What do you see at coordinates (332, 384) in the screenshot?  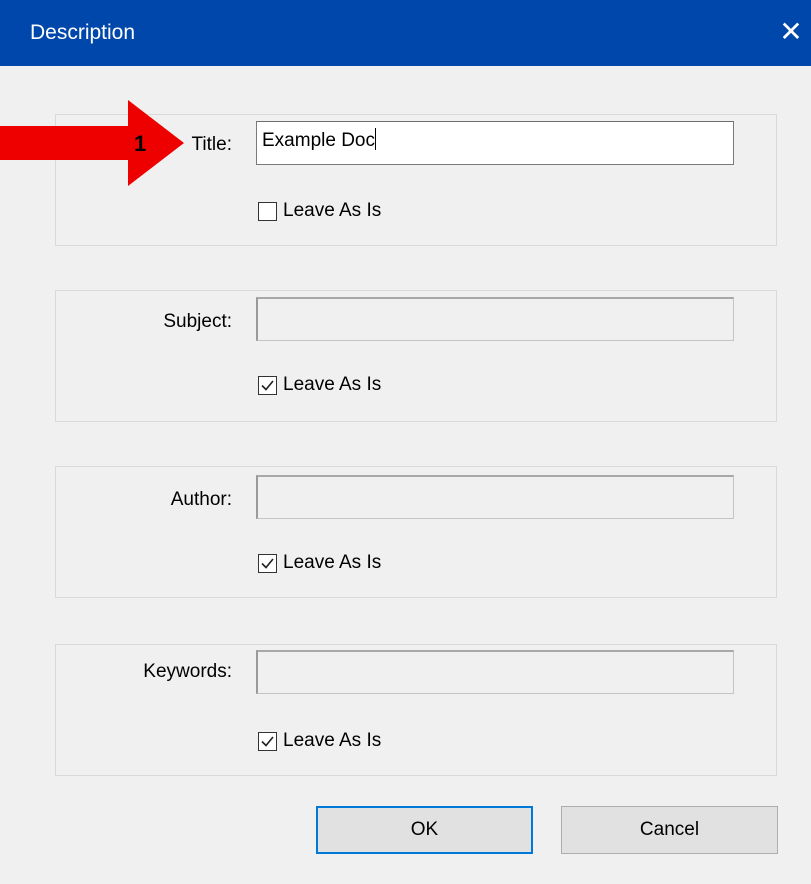 I see `subject-leave-as-is-label: Leave As Is` at bounding box center [332, 384].